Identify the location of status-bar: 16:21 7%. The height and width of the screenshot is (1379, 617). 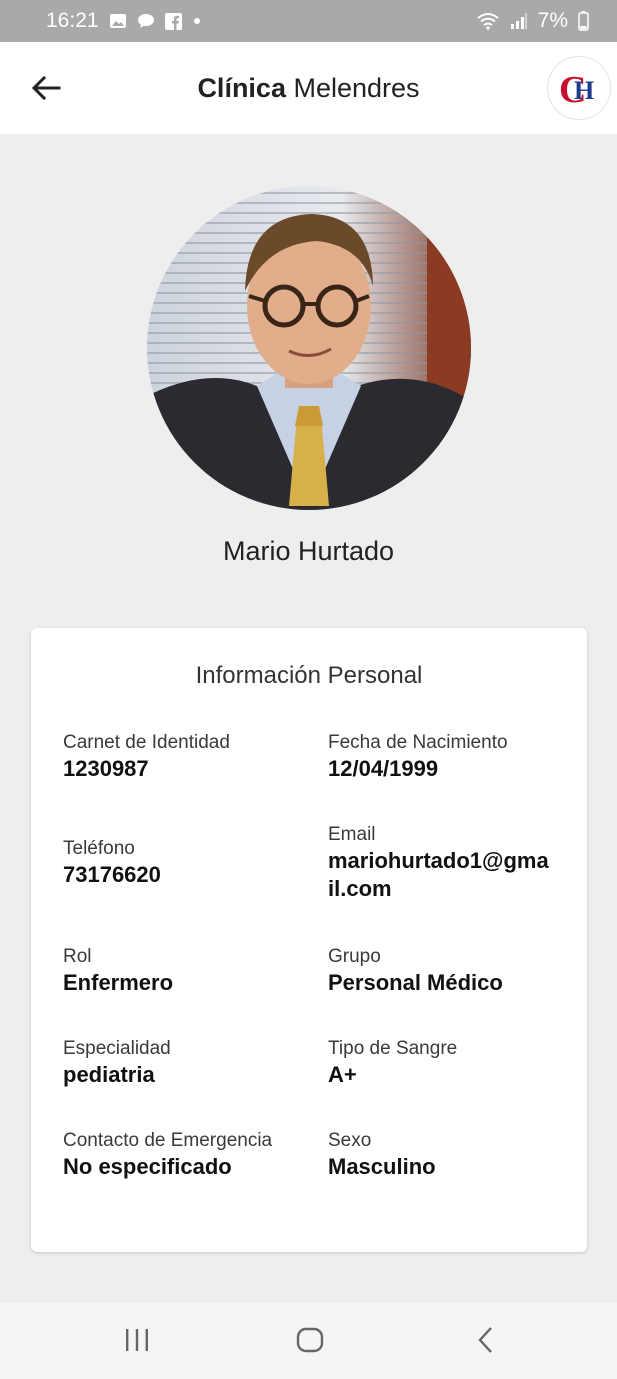
(308, 21).